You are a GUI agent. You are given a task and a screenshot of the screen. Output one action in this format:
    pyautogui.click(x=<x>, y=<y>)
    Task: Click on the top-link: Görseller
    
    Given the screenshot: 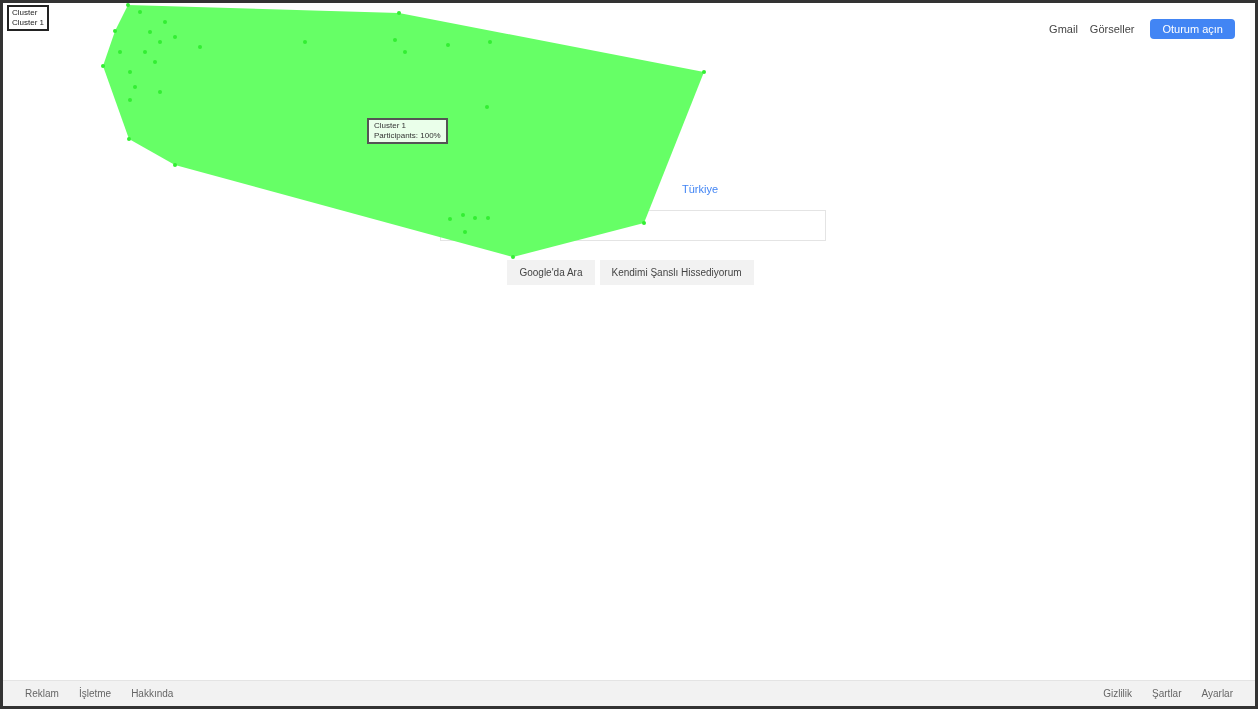 What is the action you would take?
    pyautogui.click(x=1112, y=29)
    